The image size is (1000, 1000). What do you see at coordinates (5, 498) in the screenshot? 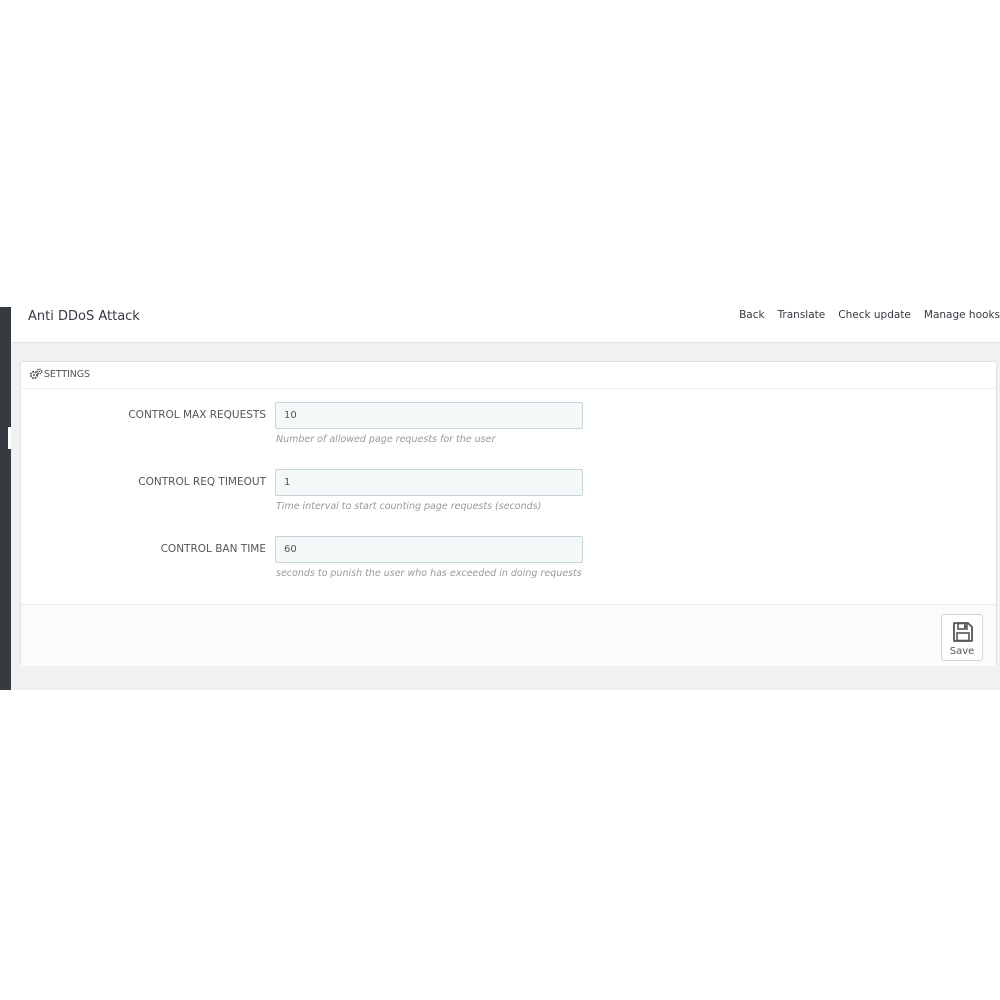
I see `admin-sidebar` at bounding box center [5, 498].